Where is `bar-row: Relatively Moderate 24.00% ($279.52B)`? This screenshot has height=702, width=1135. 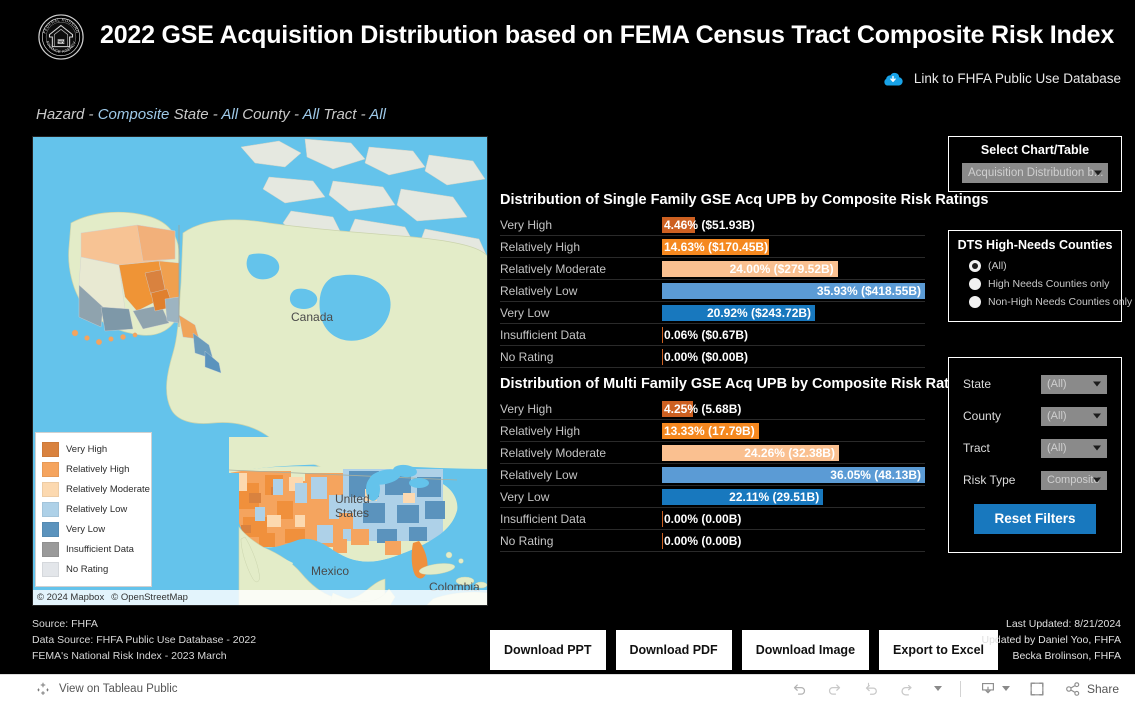 bar-row: Relatively Moderate 24.00% ($279.52B) is located at coordinates (712, 269).